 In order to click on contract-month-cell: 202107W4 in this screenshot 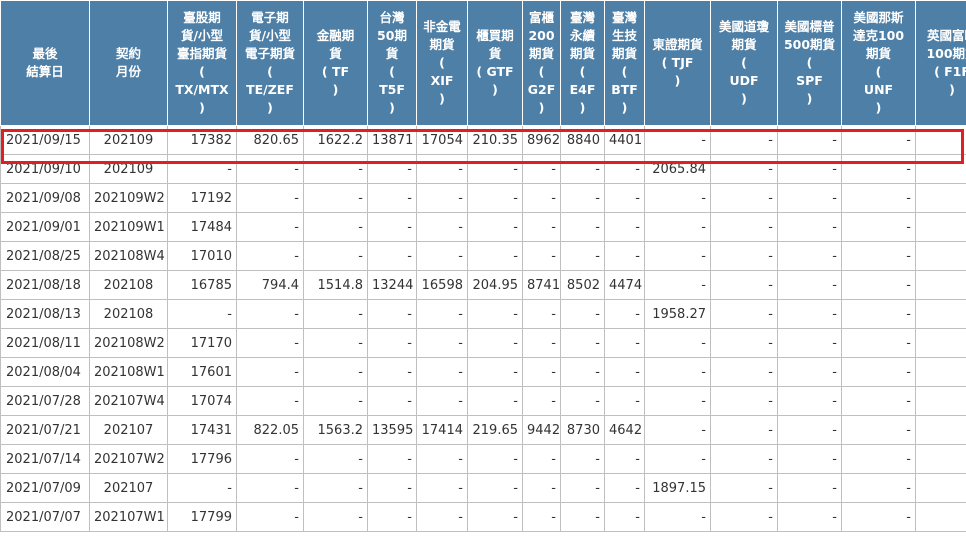, I will do `click(128, 401)`.